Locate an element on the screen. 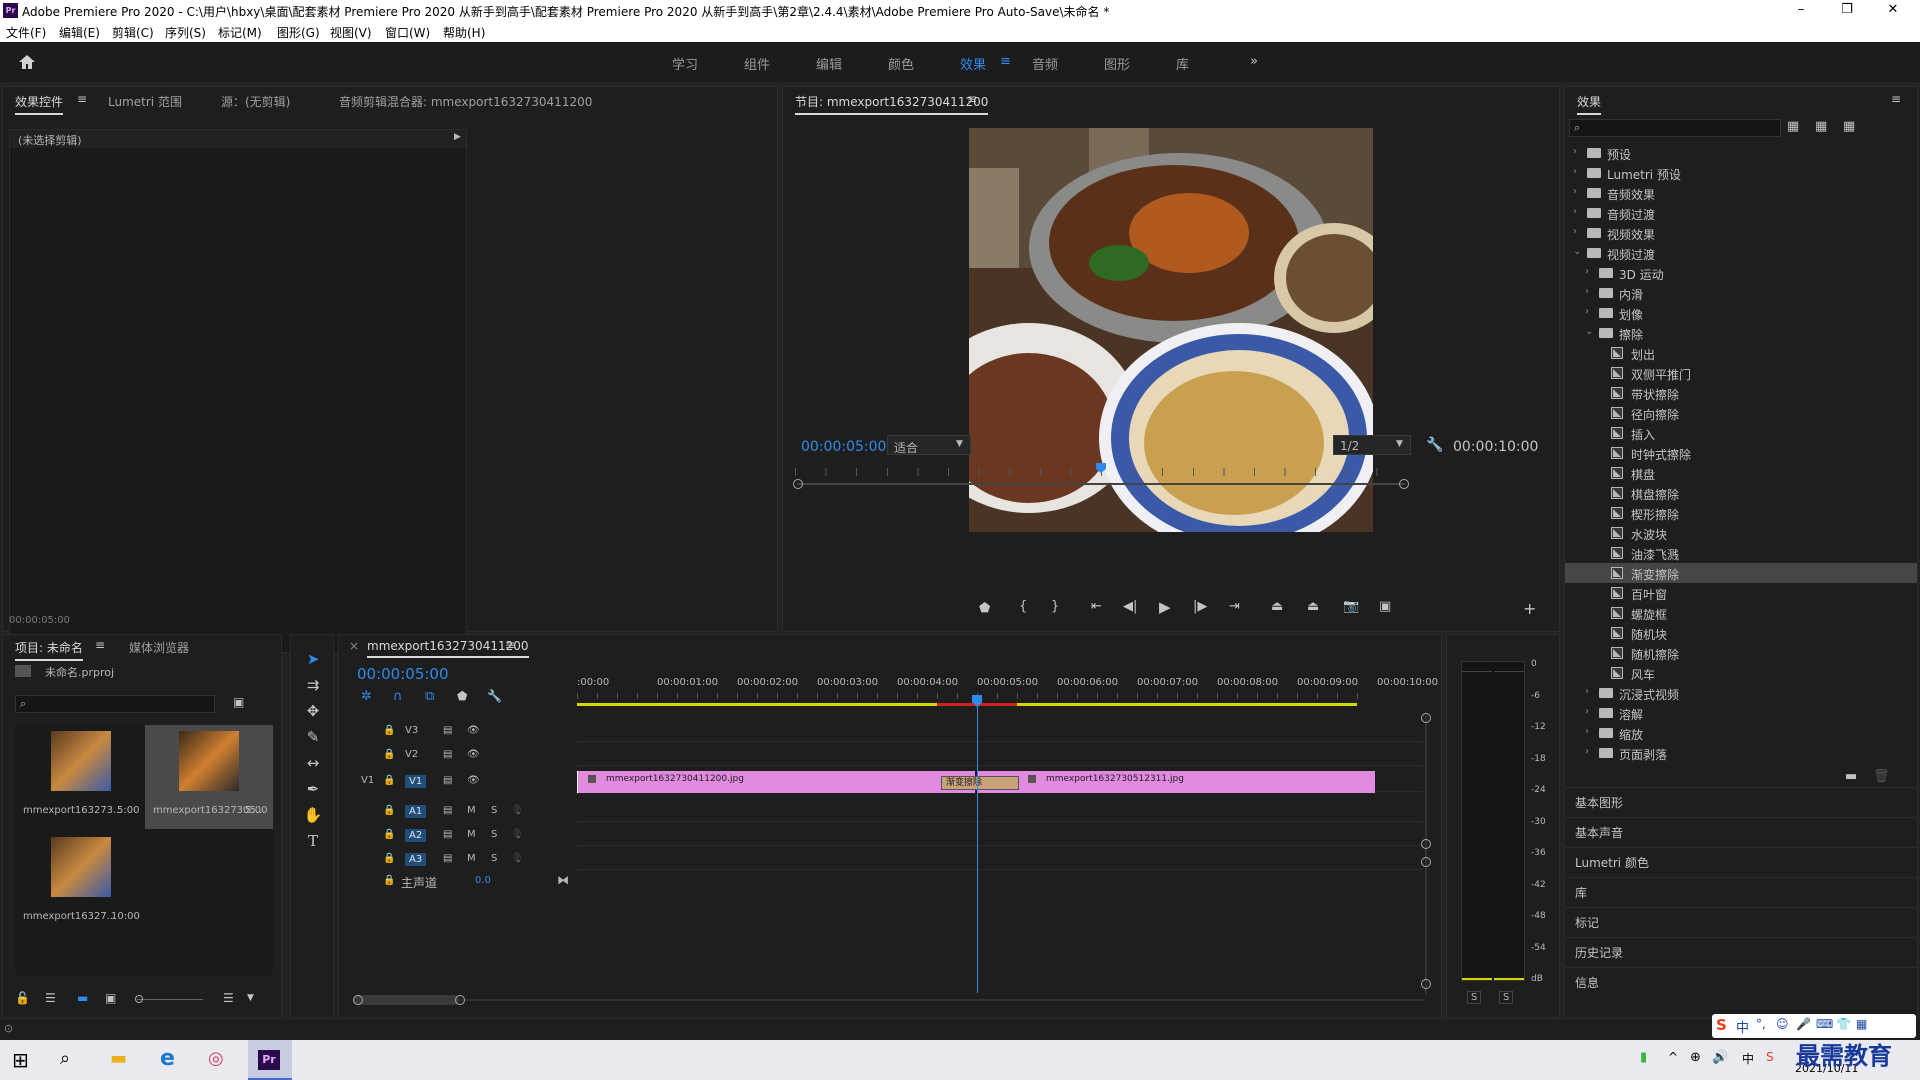  linked-selection-icon: ⧉ is located at coordinates (429, 696).